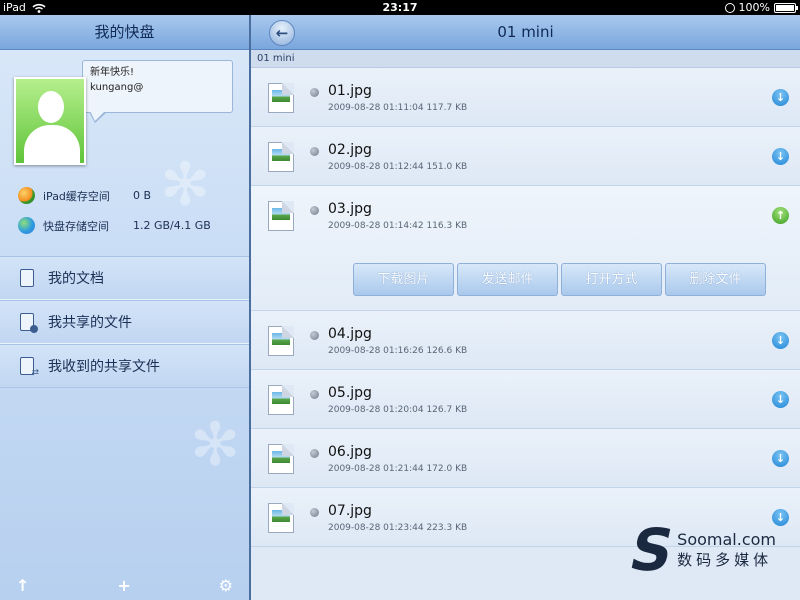 The width and height of the screenshot is (800, 600). Describe the element at coordinates (282, 33) in the screenshot. I see `back-button: ←` at that location.